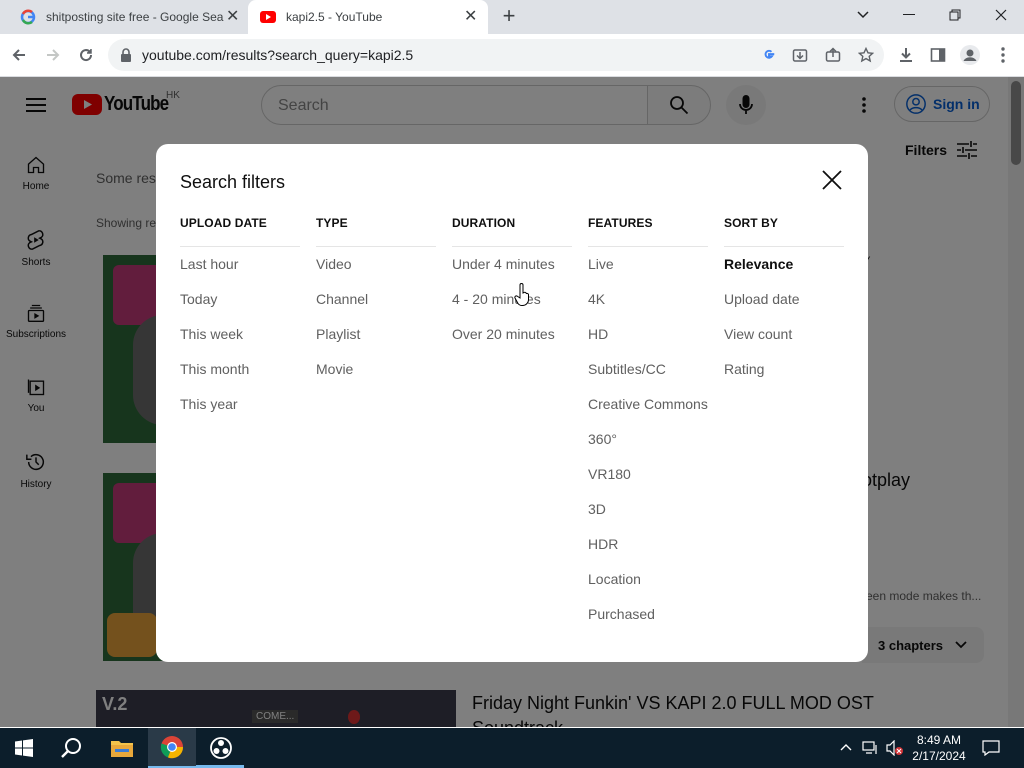  Describe the element at coordinates (512, 334) in the screenshot. I see `filter-option: Over 20 minutes` at that location.